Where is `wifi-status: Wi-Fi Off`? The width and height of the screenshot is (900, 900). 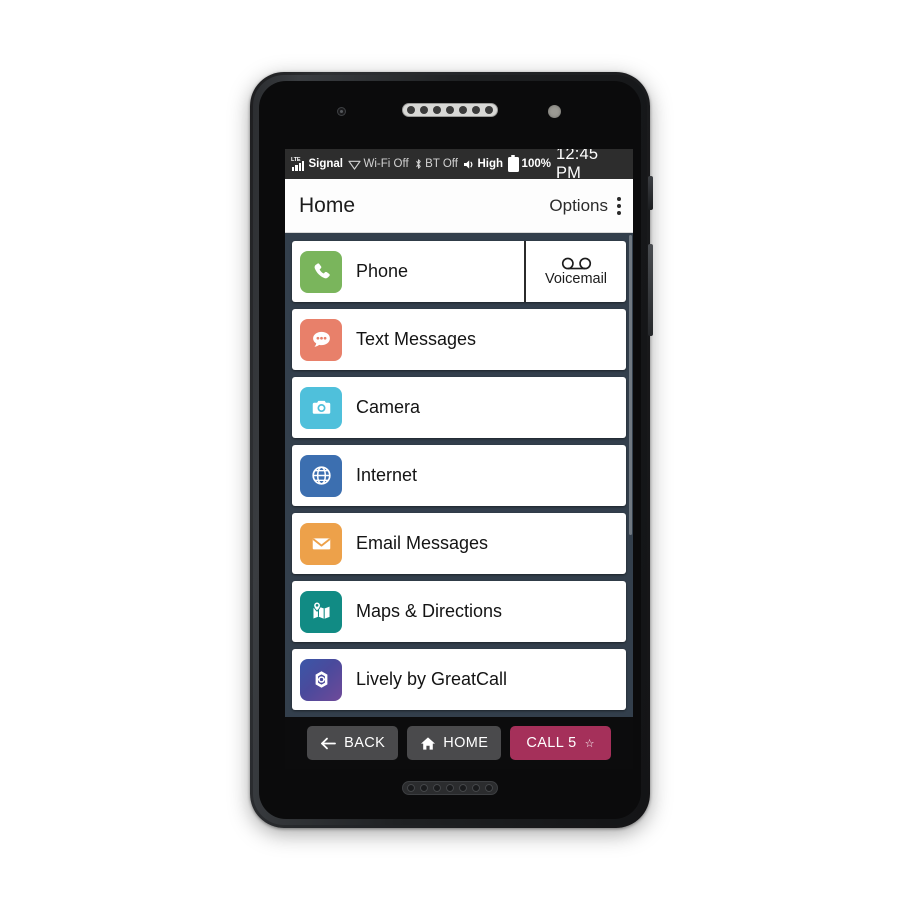 wifi-status: Wi-Fi Off is located at coordinates (378, 164).